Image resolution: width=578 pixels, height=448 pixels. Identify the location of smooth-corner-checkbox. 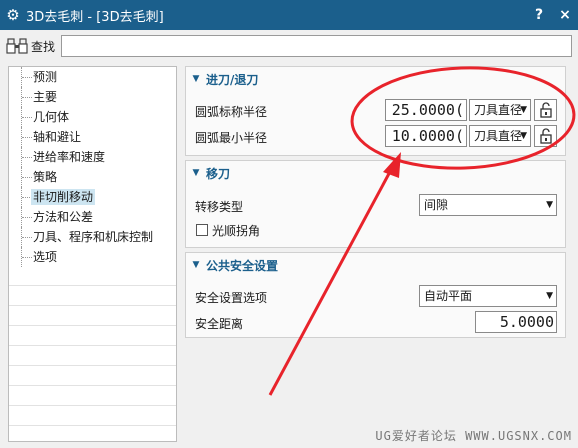
(202, 230).